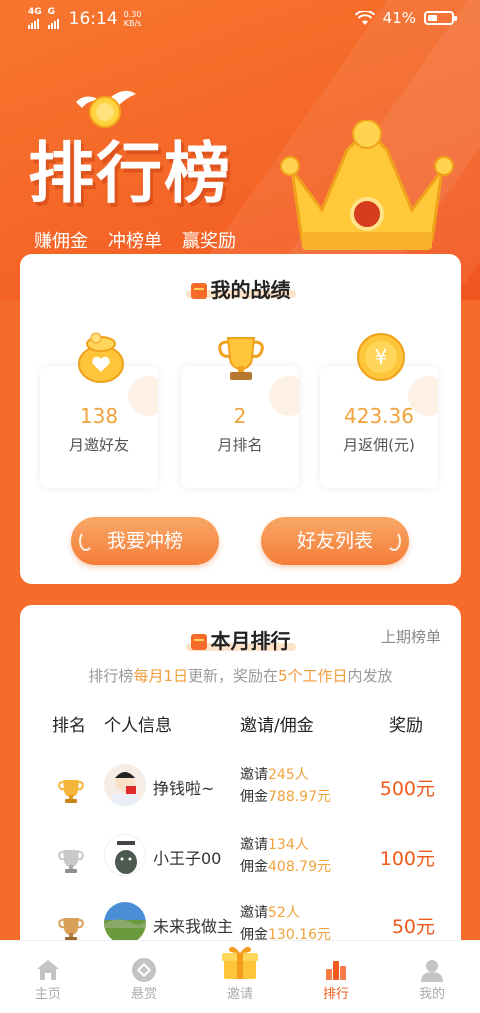 This screenshot has width=480, height=1013. I want to click on money-bag-icon, so click(101, 357).